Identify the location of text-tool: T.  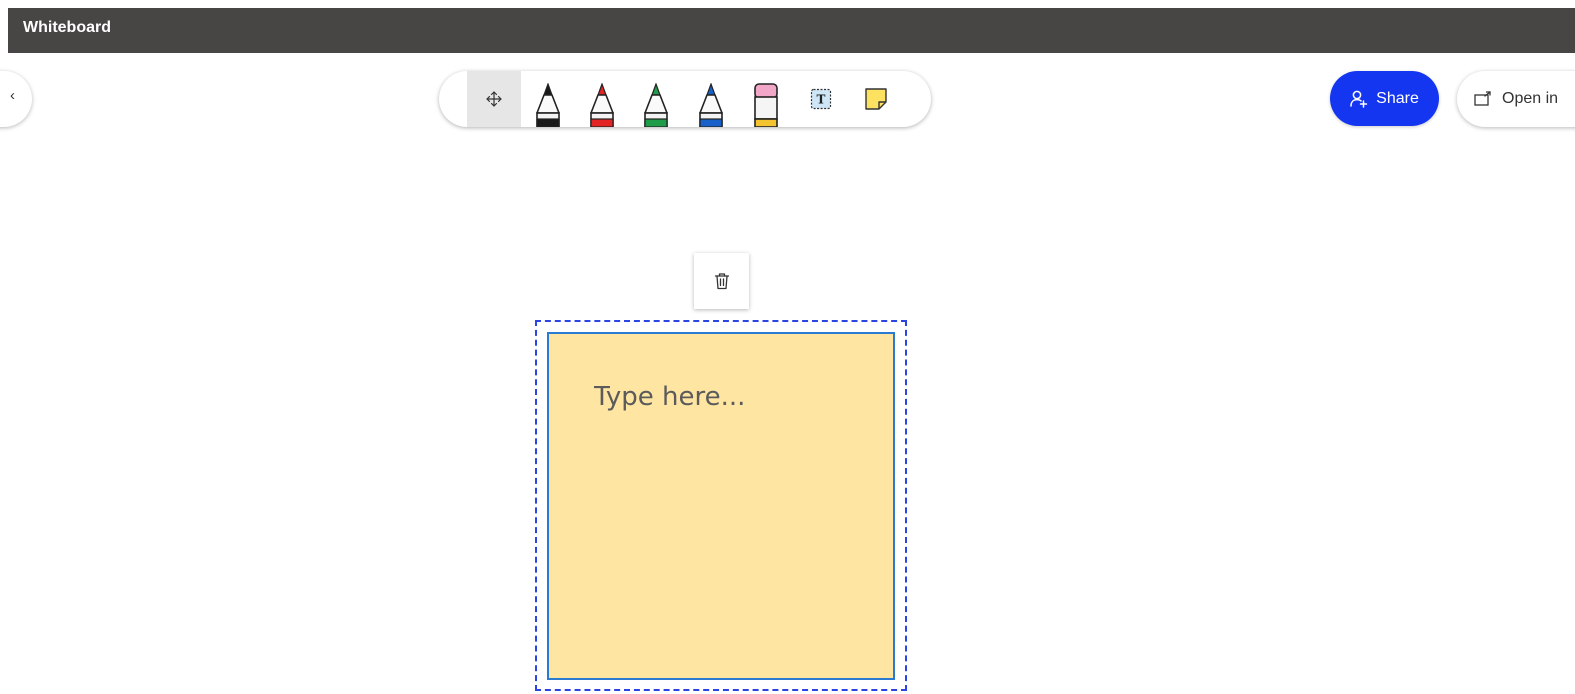
(821, 99).